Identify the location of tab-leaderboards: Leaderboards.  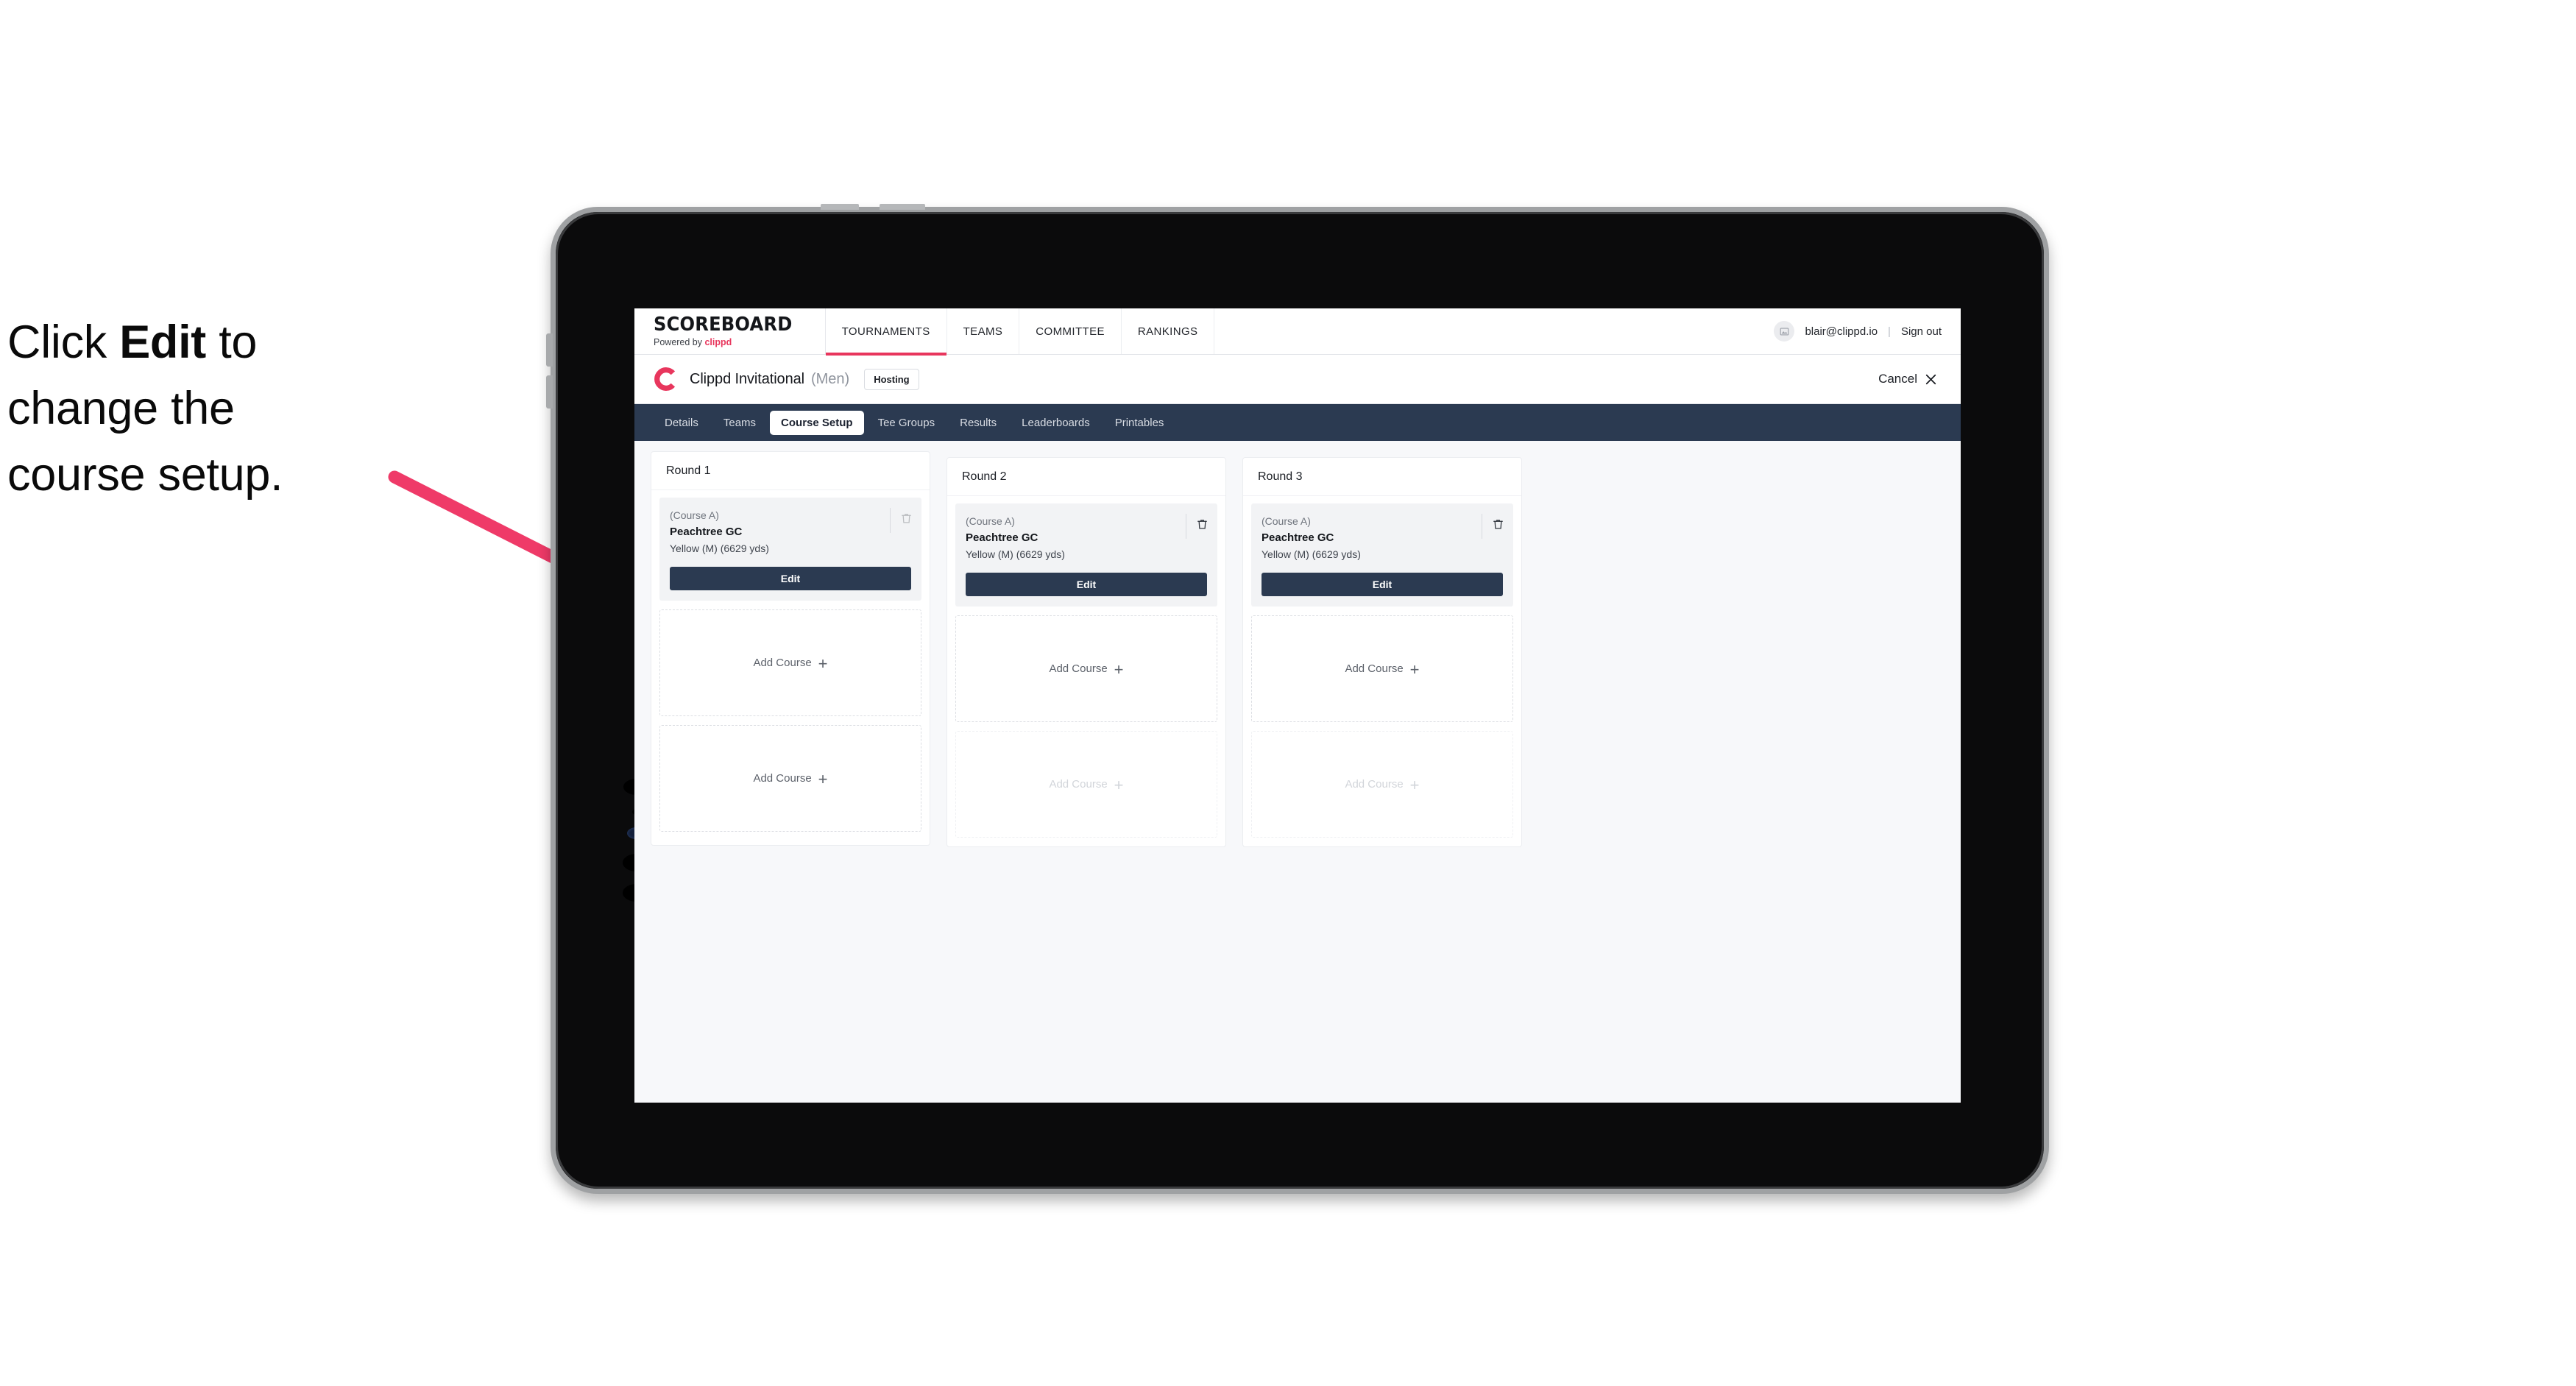
(1056, 423).